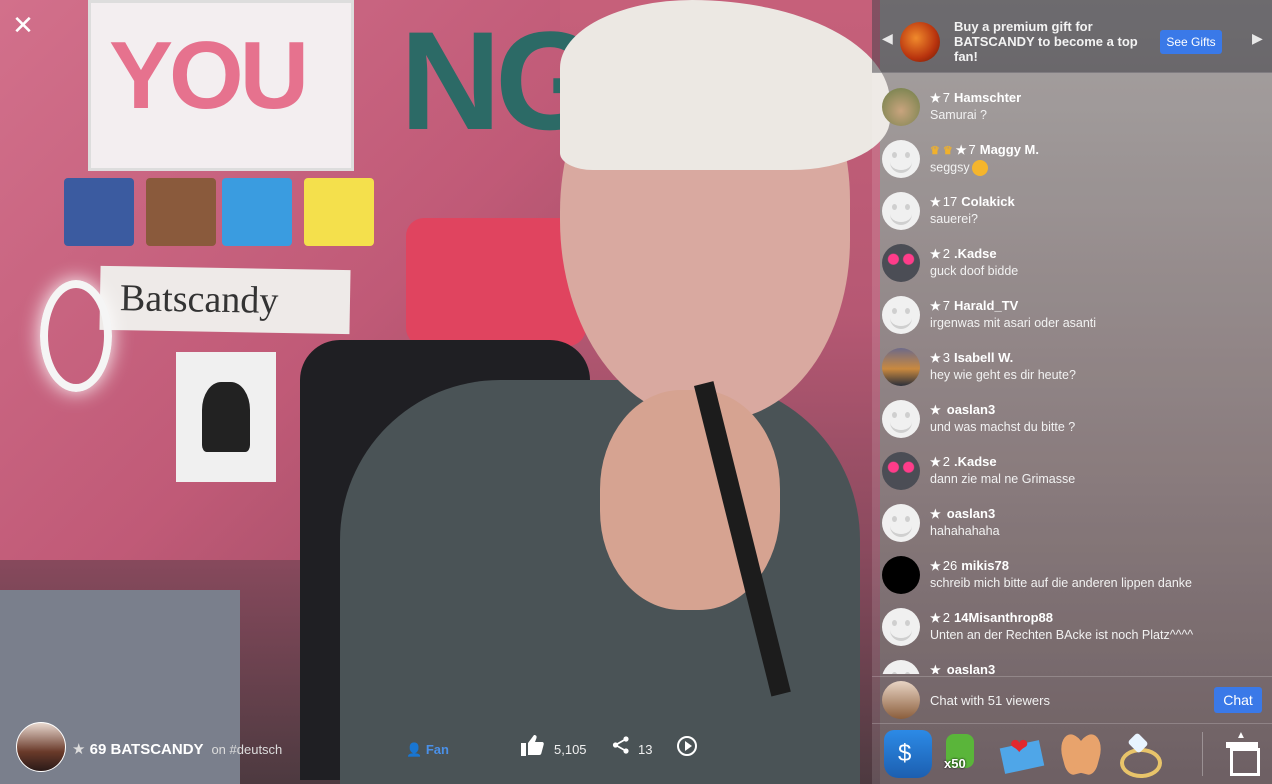 Image resolution: width=1272 pixels, height=784 pixels. Describe the element at coordinates (221, 85) in the screenshot. I see `video-poster: YOU` at that location.